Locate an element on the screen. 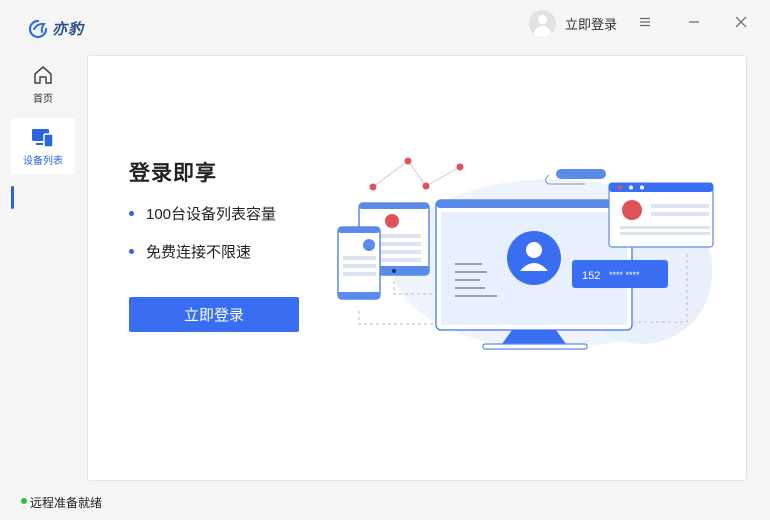  top-login-link: 立即登录 is located at coordinates (591, 23).